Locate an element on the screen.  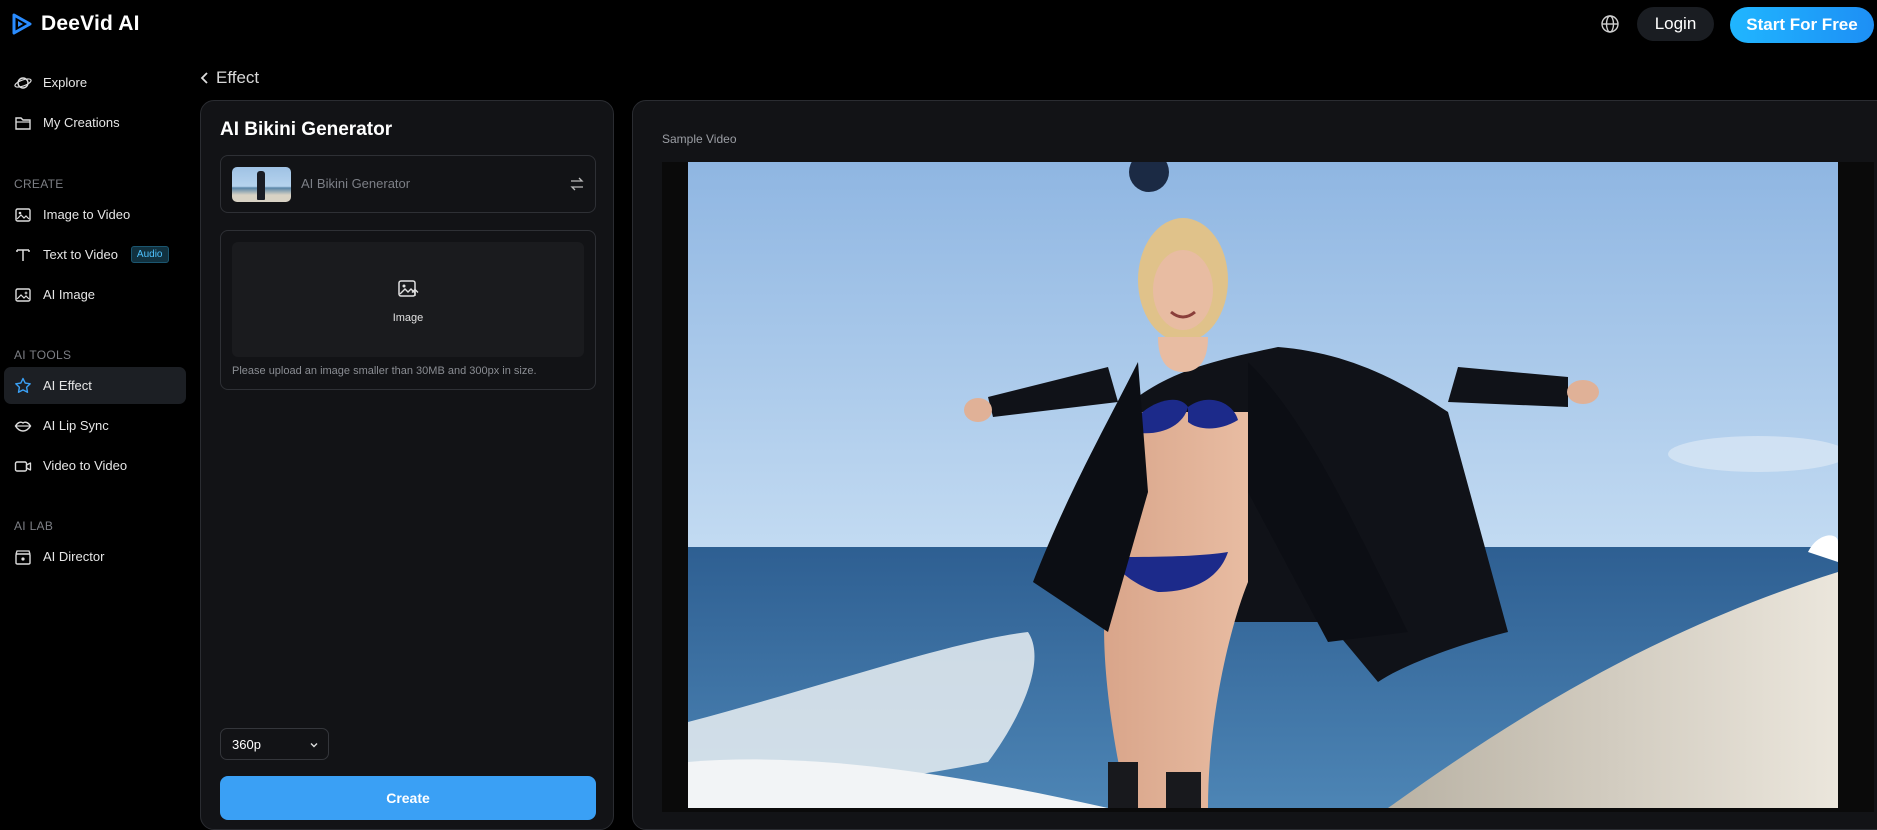
effect-thumbnail is located at coordinates (261, 184).